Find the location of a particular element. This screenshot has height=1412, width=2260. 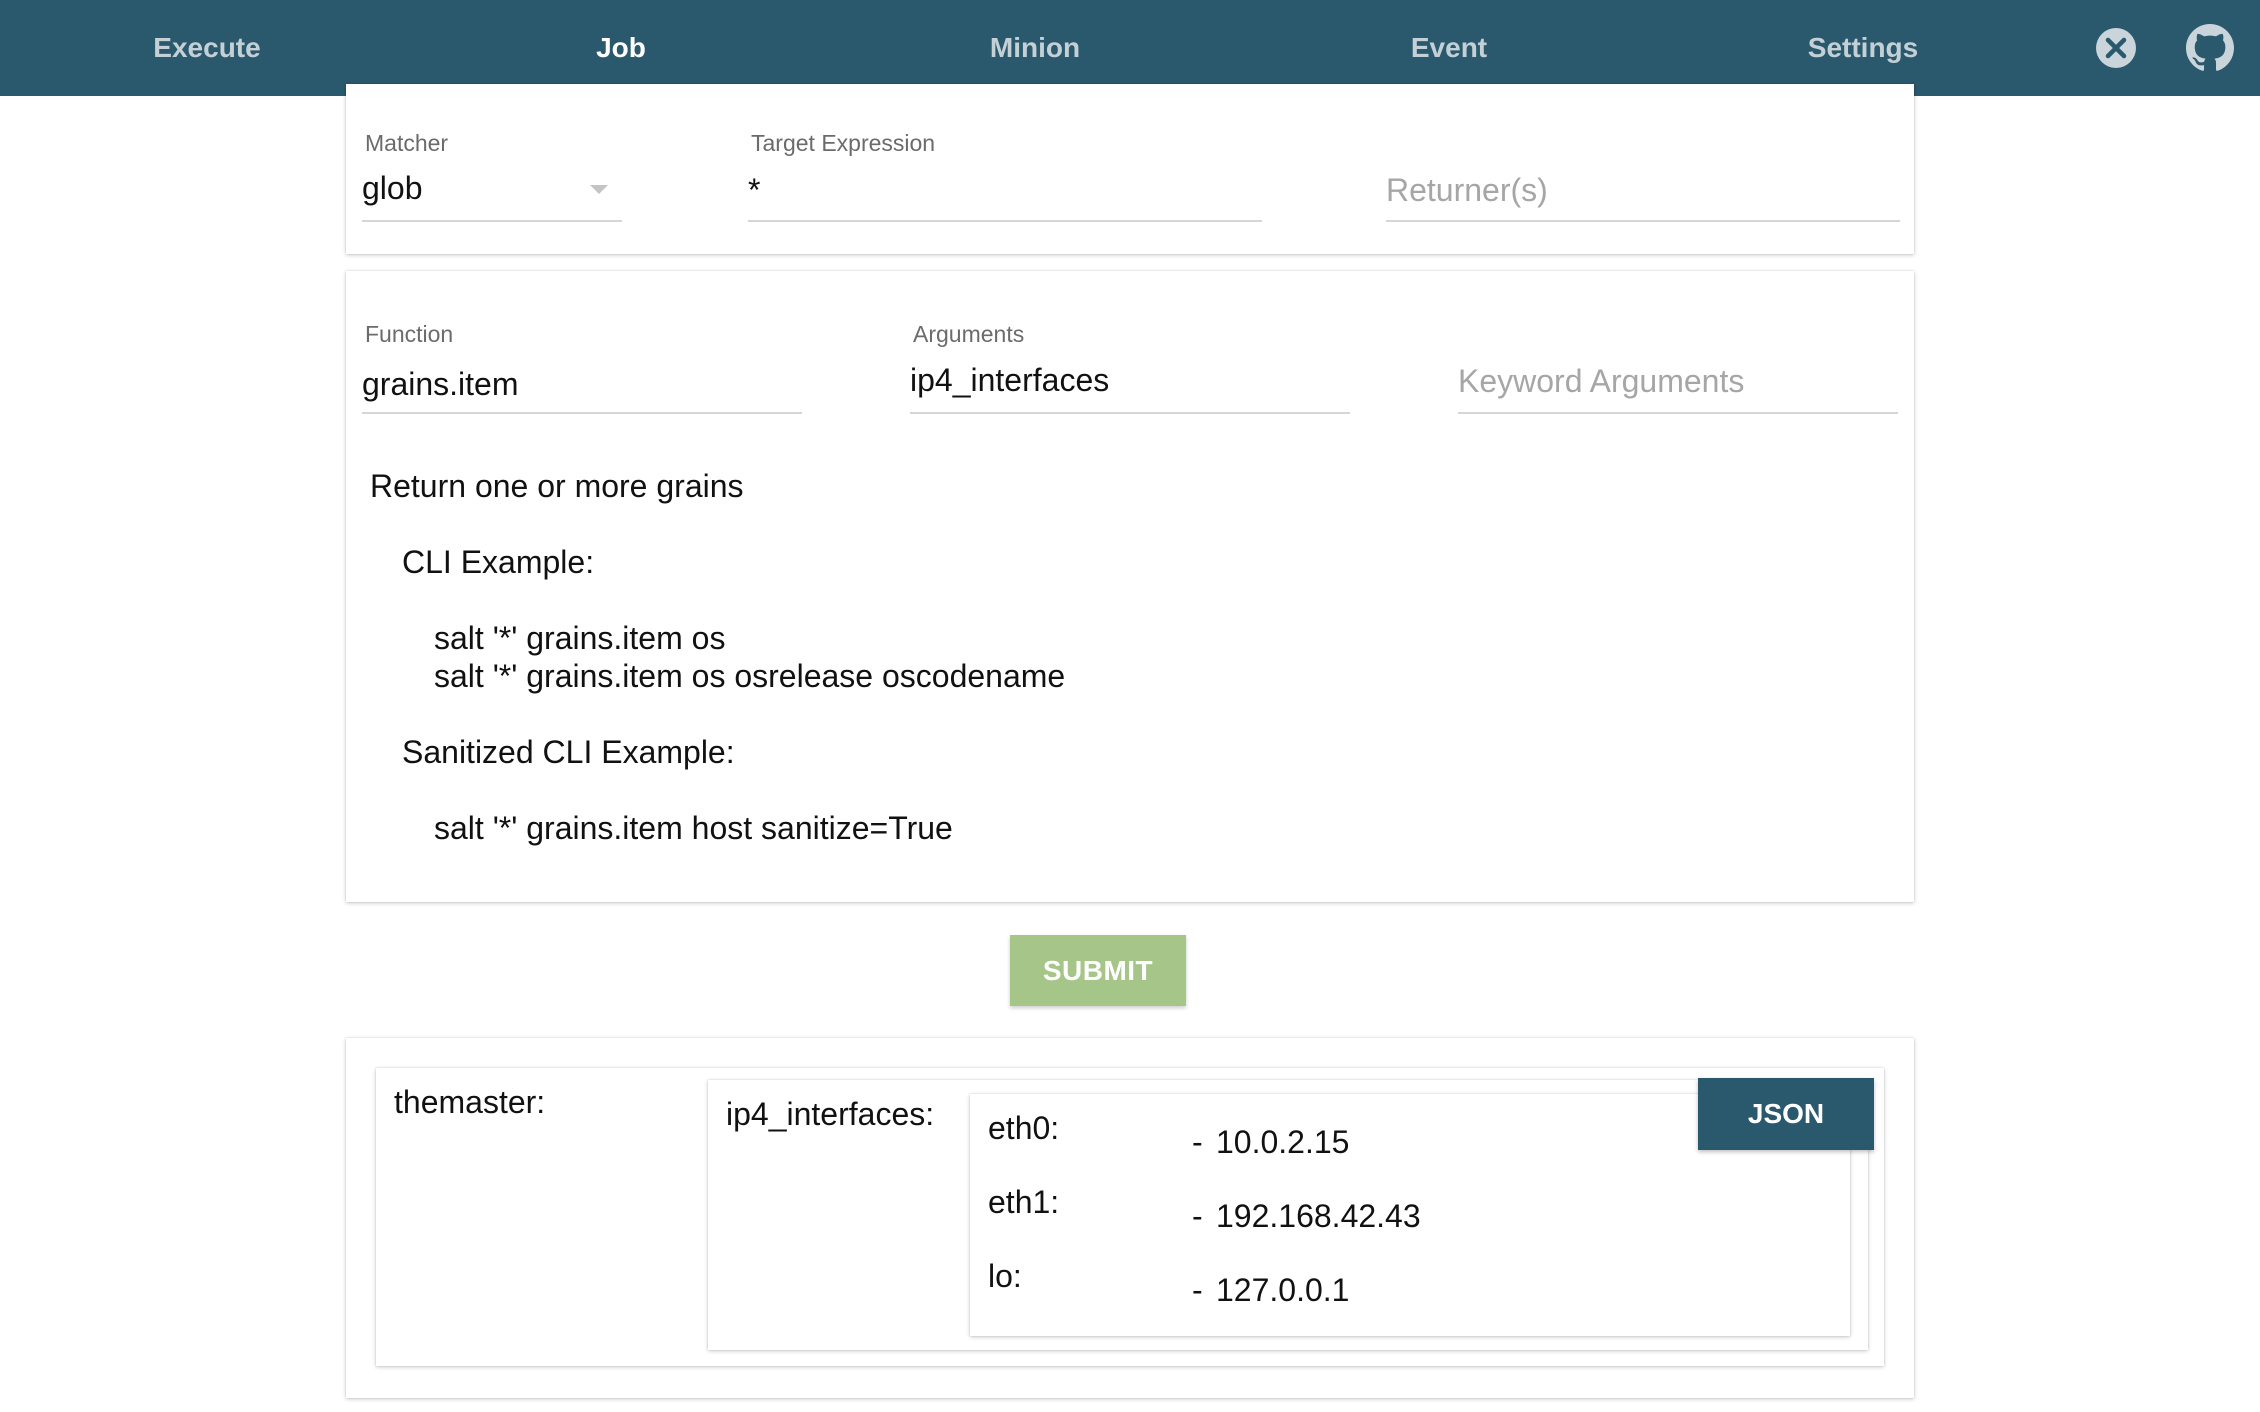

target-expression-input: * is located at coordinates (754, 190).